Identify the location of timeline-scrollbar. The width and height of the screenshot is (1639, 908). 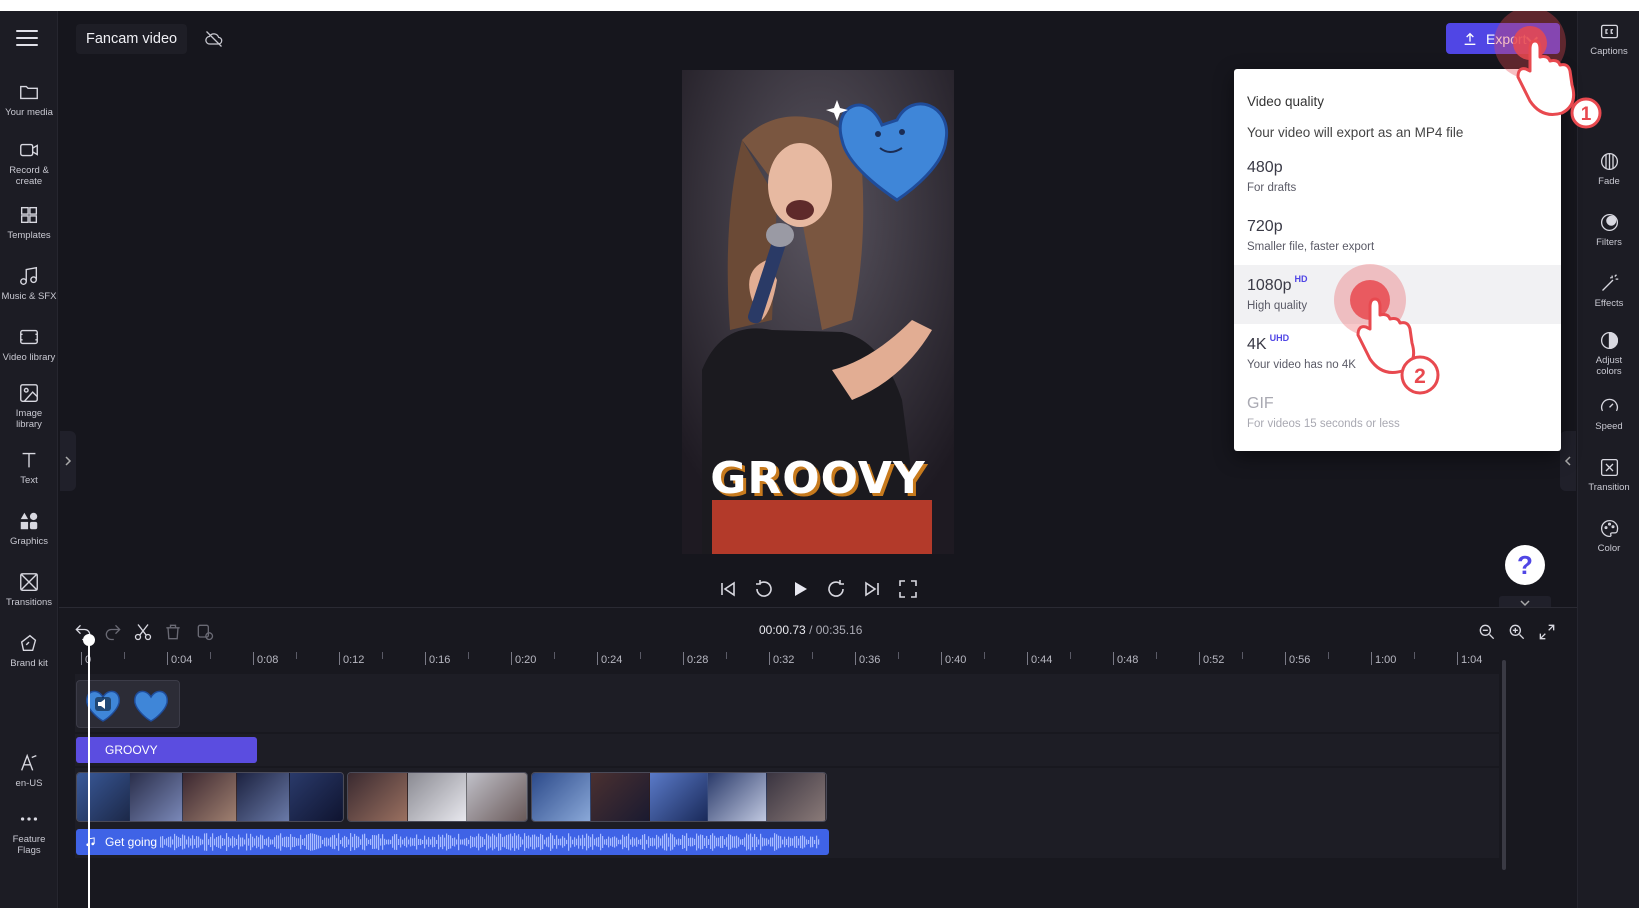
(1504, 765).